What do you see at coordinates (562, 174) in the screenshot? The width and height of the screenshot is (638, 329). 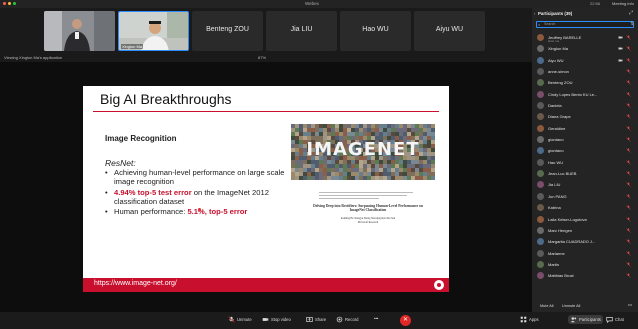 I see `participant-name: Jean-Luc BUEB` at bounding box center [562, 174].